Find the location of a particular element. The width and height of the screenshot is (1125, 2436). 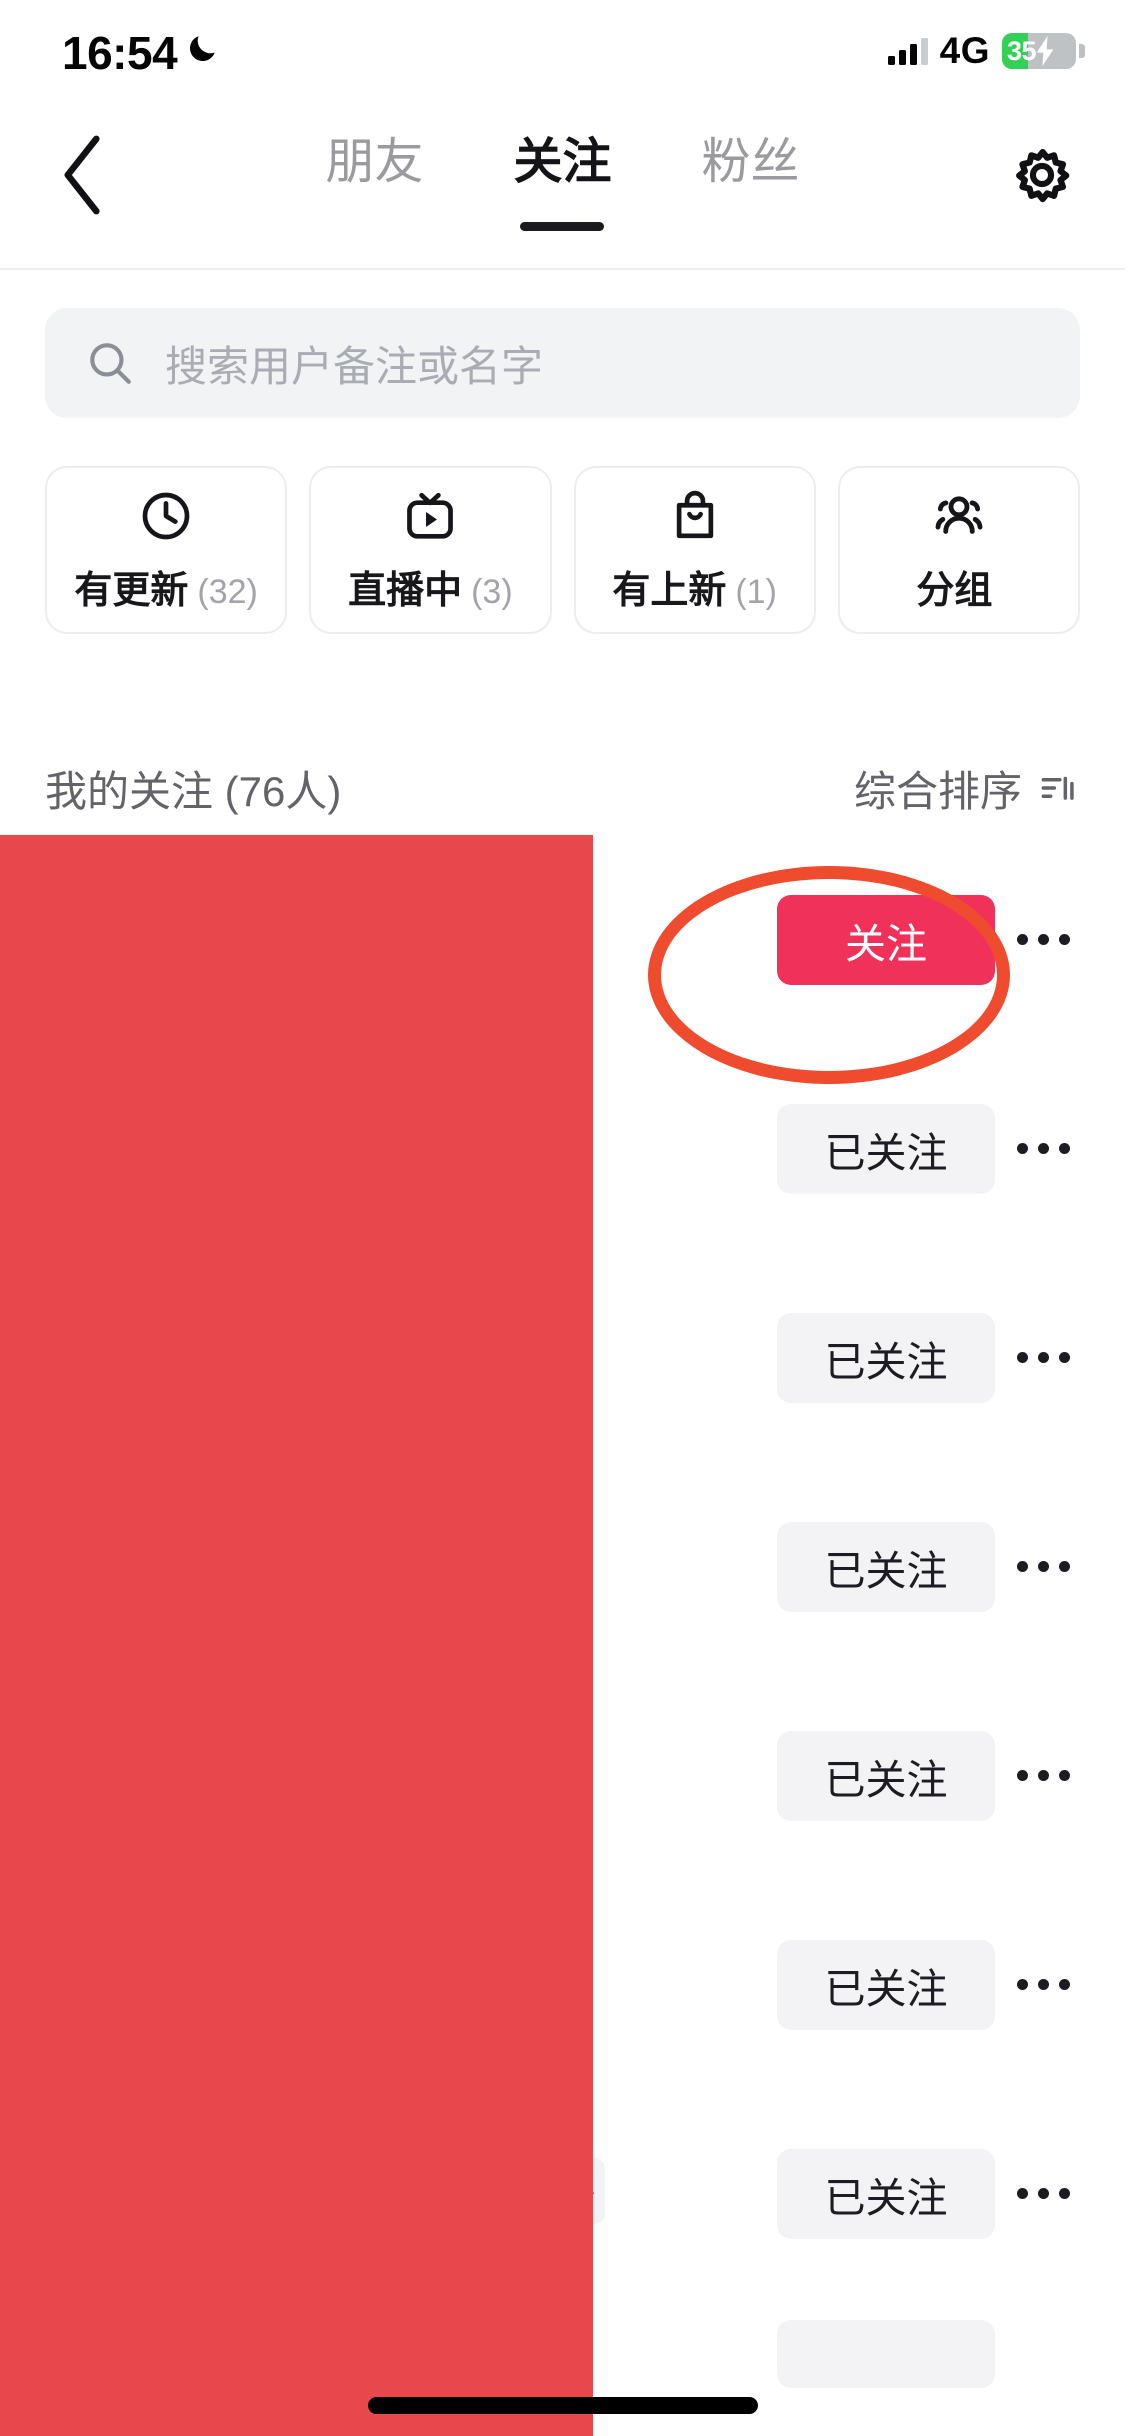

gear-icon is located at coordinates (1043, 175).